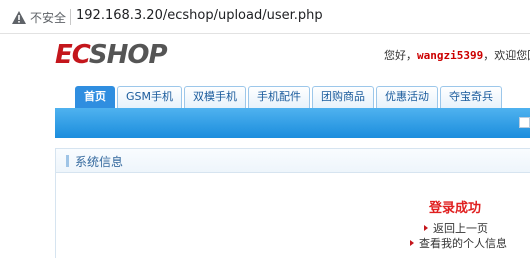 The height and width of the screenshot is (258, 530). Describe the element at coordinates (48, 17) in the screenshot. I see `security-label: 不安全` at that location.